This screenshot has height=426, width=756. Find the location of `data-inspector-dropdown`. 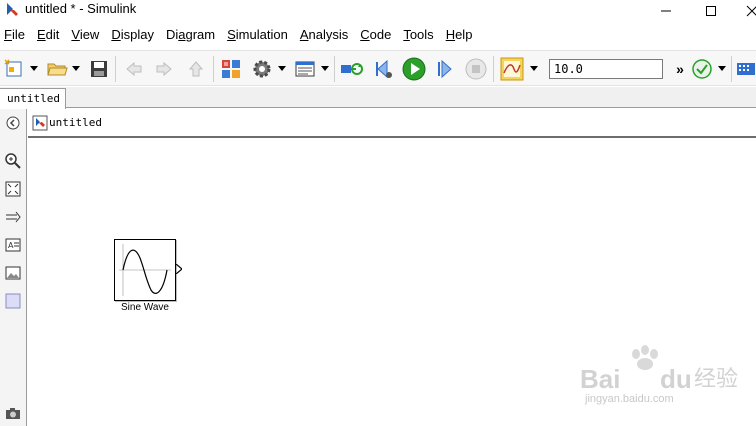

data-inspector-dropdown is located at coordinates (534, 69).